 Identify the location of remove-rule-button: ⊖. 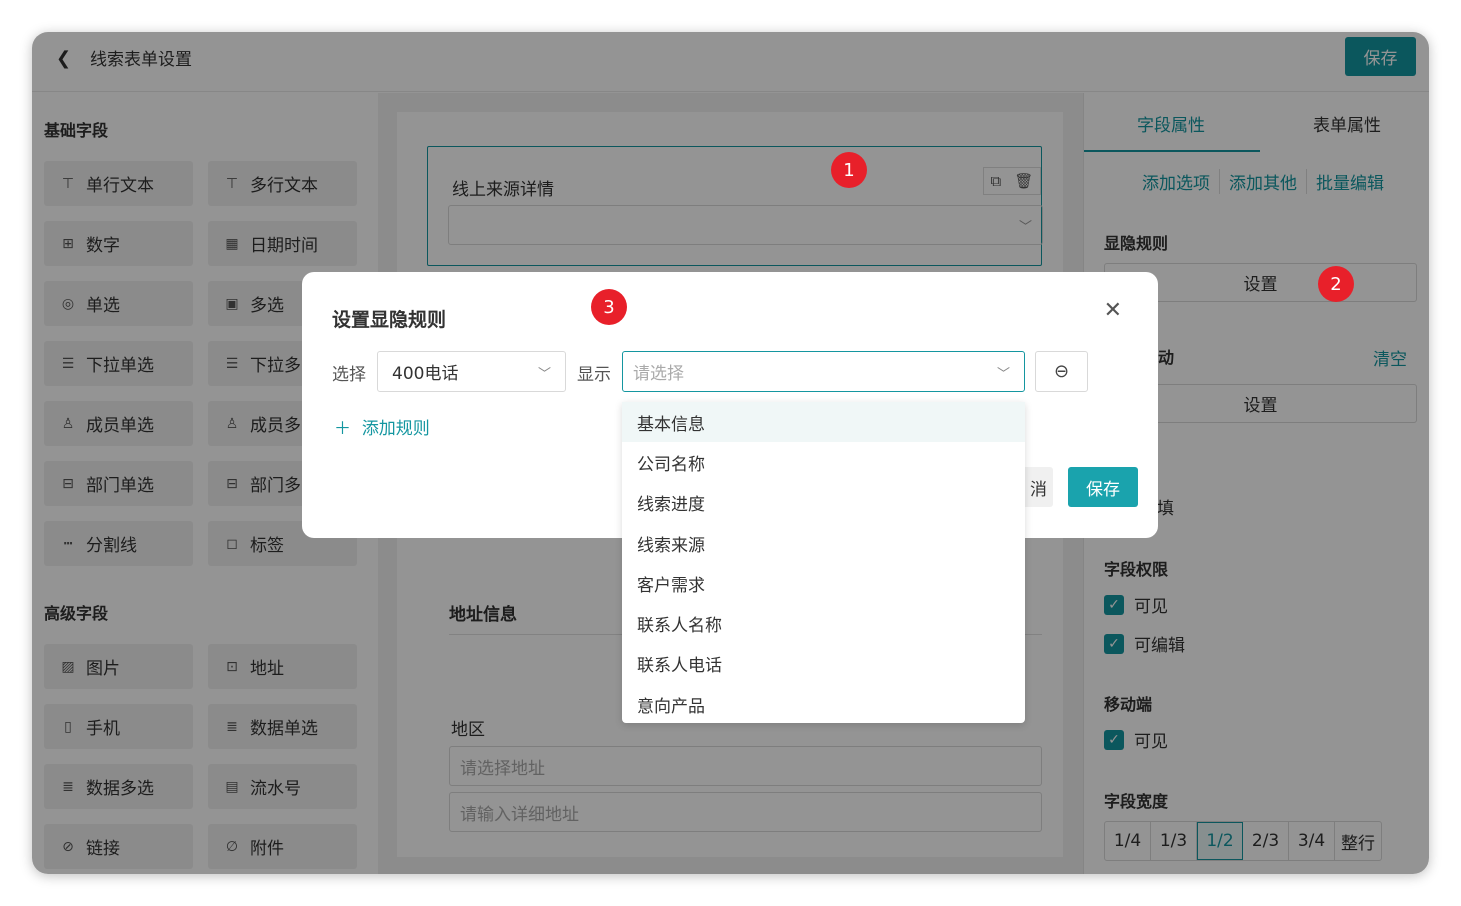
(1061, 371).